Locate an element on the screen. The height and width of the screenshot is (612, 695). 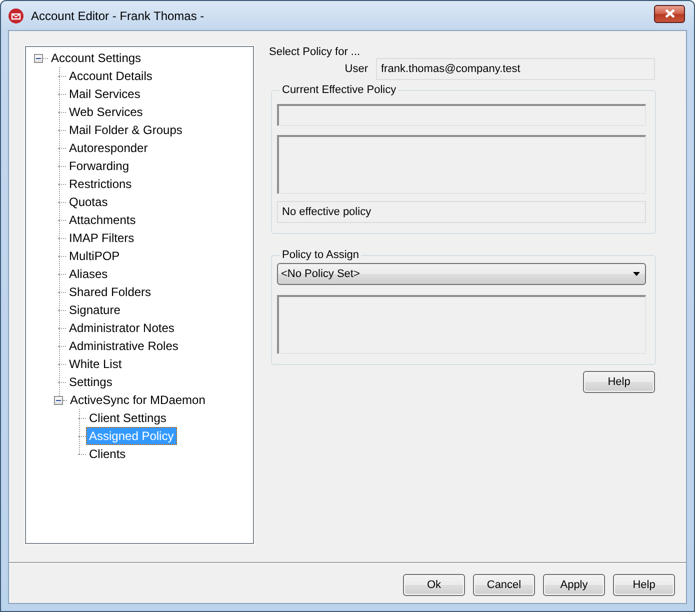
help-button: Help is located at coordinates (619, 382).